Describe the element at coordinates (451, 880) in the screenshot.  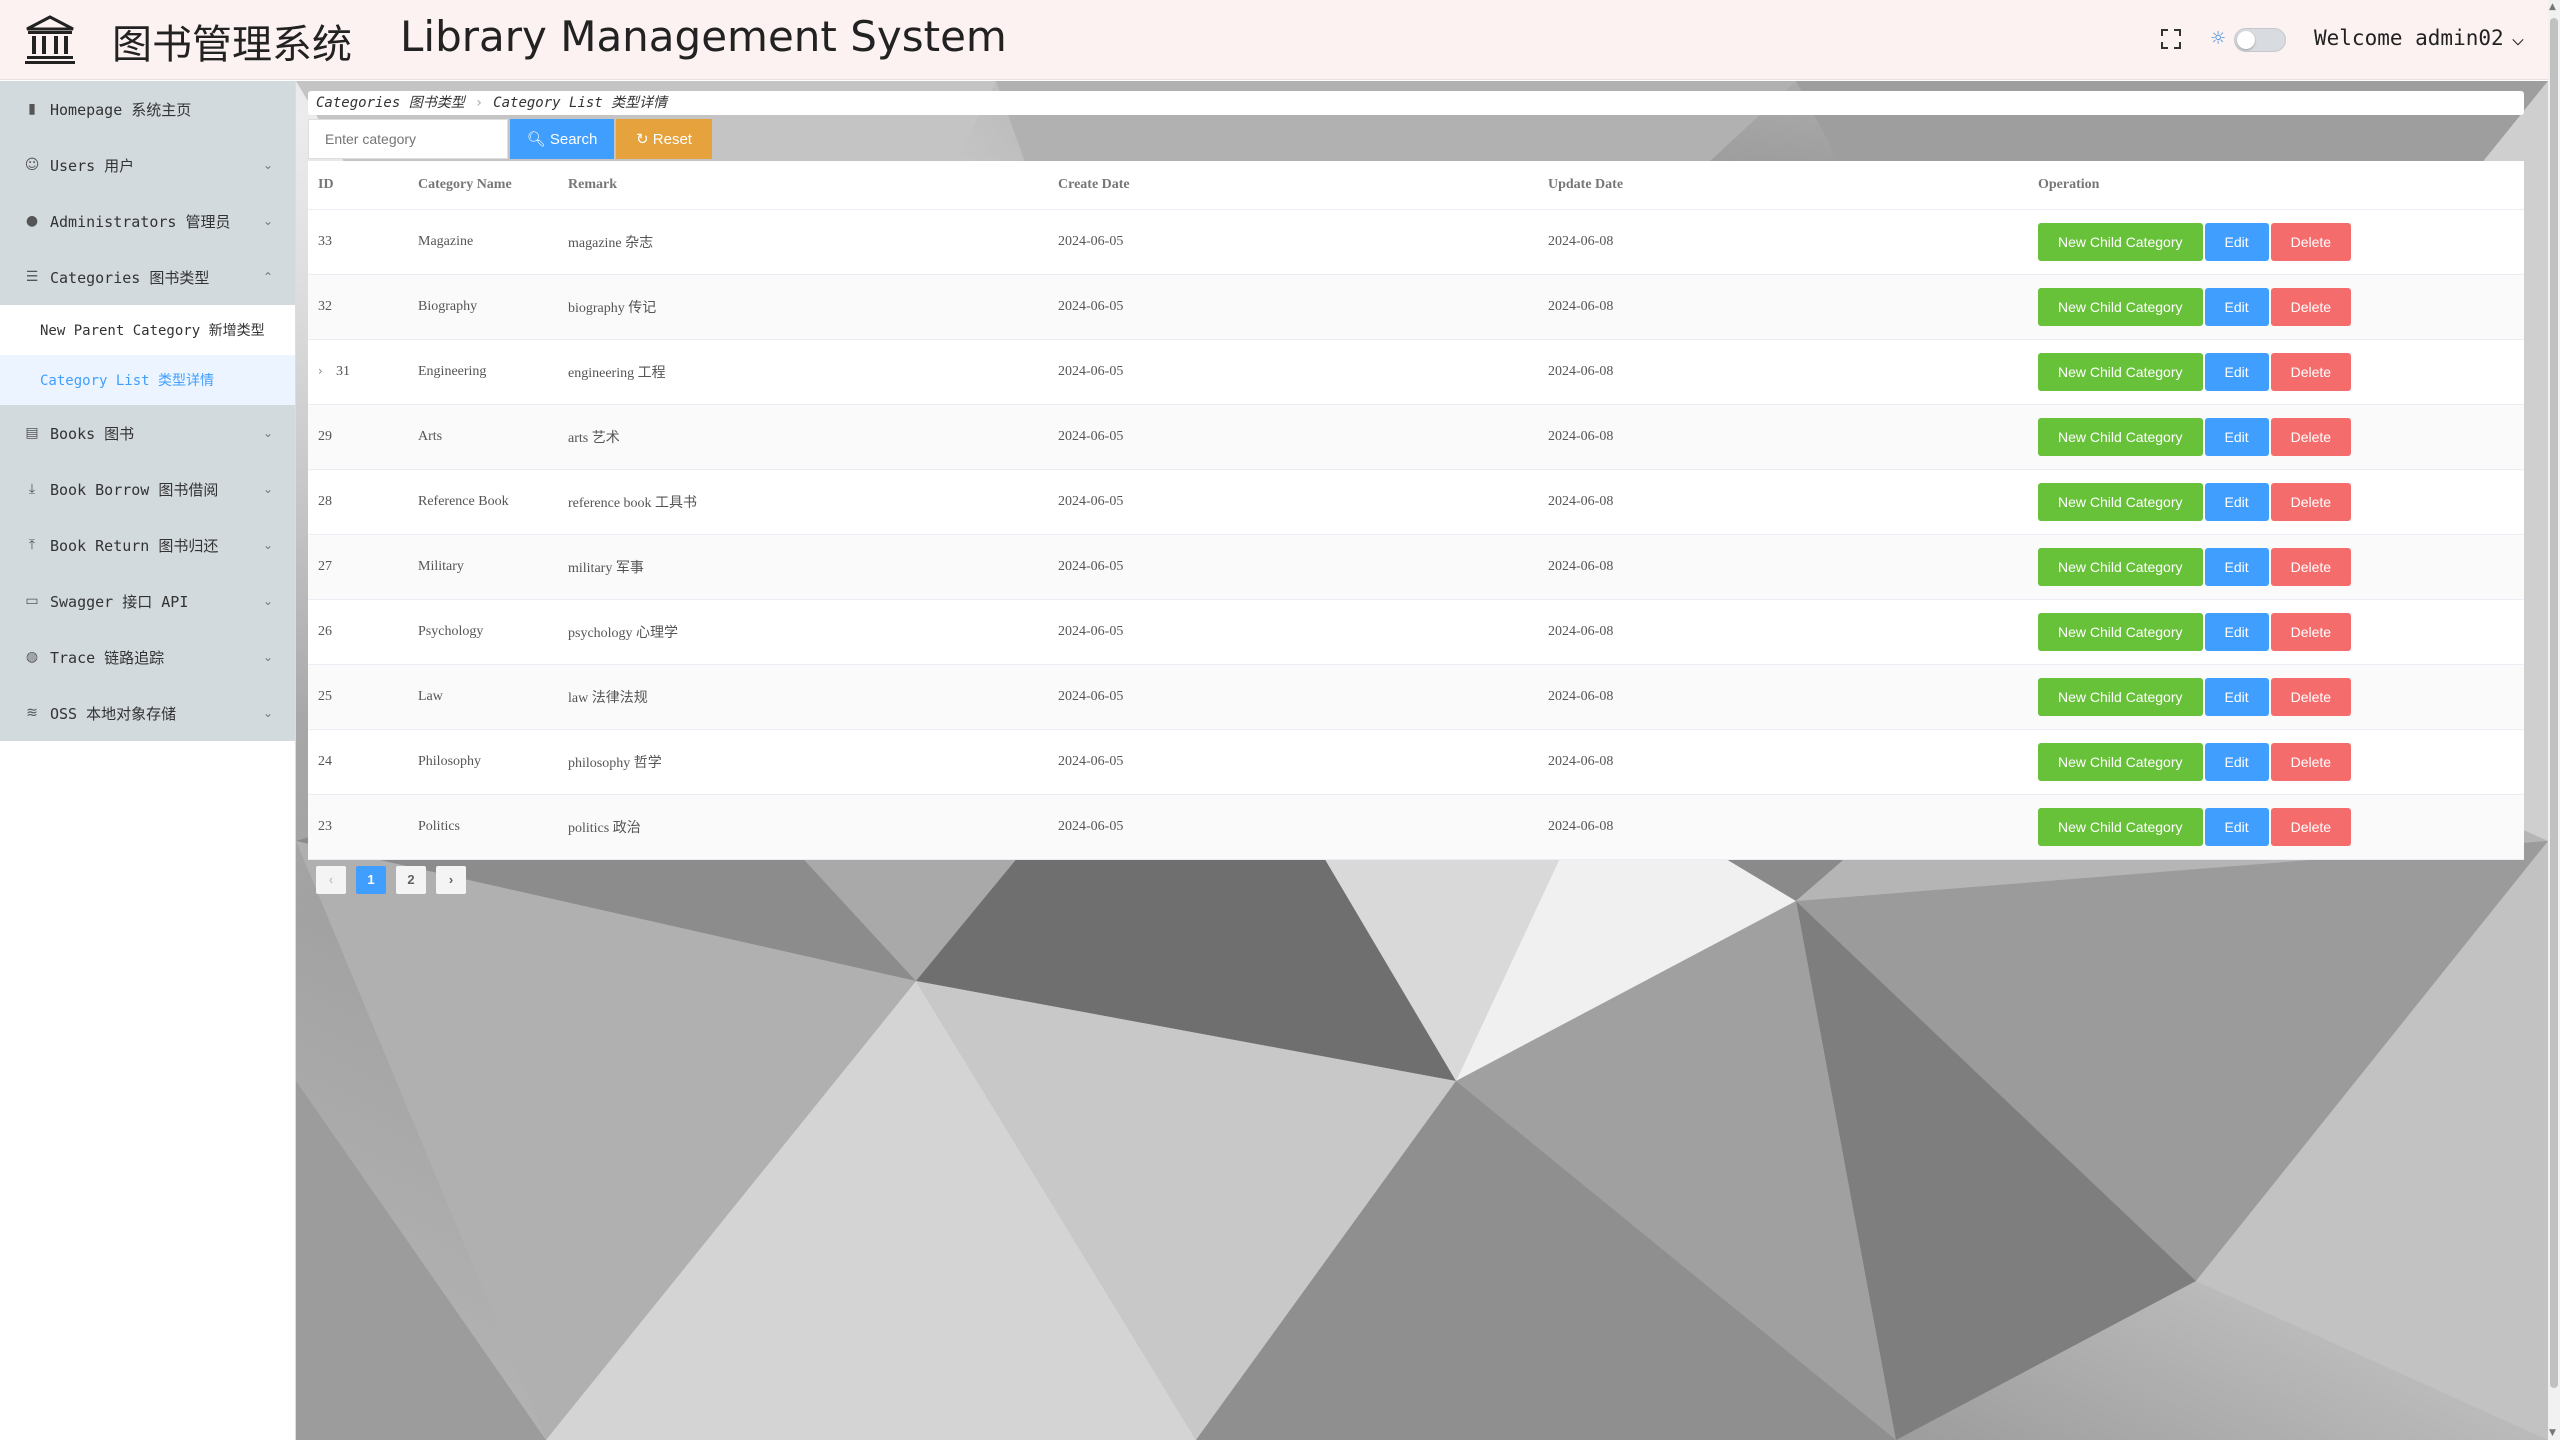
I see `next-page-button: ›` at that location.